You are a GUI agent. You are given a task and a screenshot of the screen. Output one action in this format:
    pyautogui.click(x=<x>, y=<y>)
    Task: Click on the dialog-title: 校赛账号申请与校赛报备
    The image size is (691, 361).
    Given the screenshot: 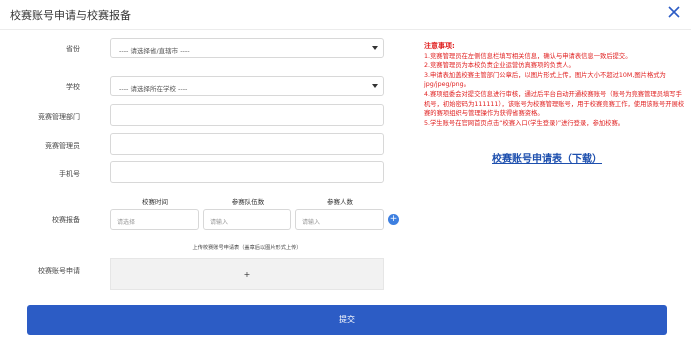 What is the action you would take?
    pyautogui.click(x=70, y=15)
    